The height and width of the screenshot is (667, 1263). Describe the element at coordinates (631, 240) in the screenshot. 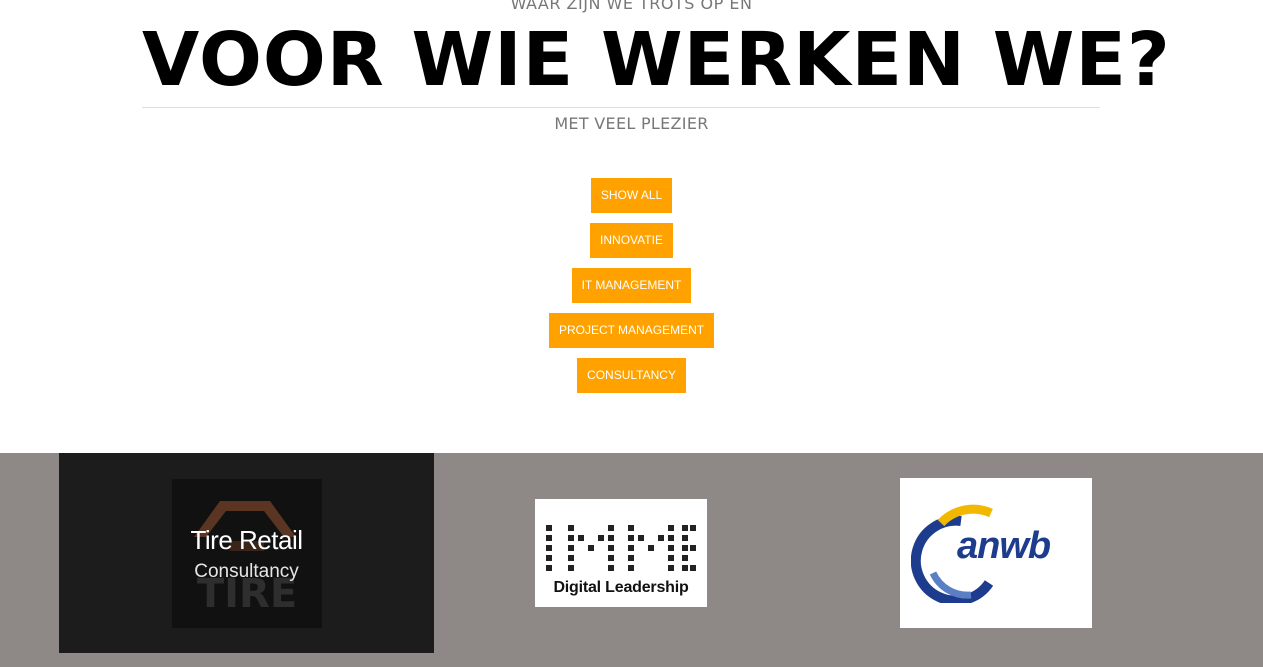

I see `filter-innovatie-button: INNOVATIE` at that location.